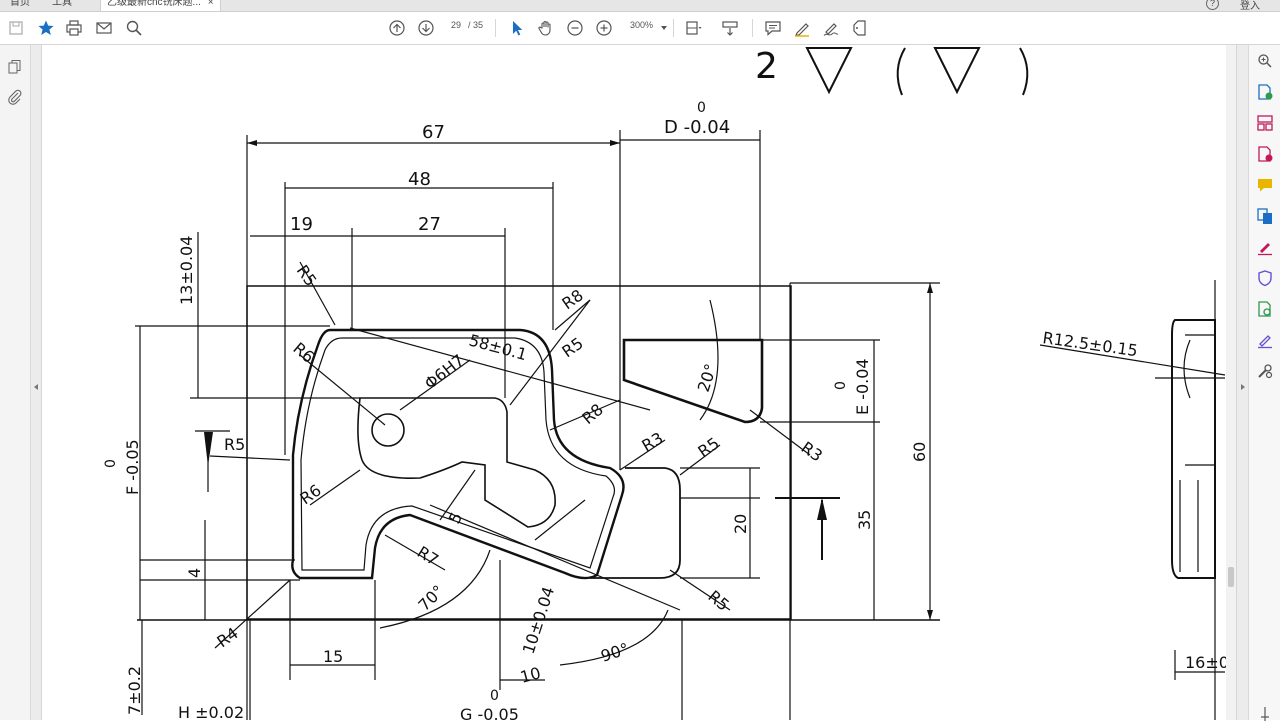  What do you see at coordinates (1250, 5) in the screenshot?
I see `sign-in-link: 登入` at bounding box center [1250, 5].